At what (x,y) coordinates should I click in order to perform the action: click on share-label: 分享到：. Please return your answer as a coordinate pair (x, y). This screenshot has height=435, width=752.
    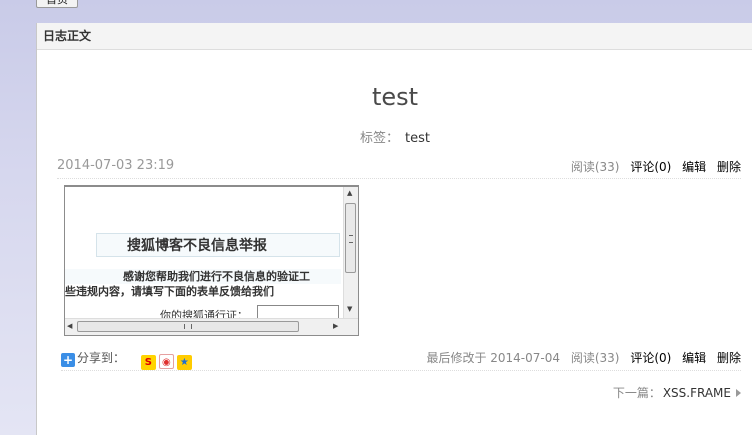
    Looking at the image, I should click on (101, 358).